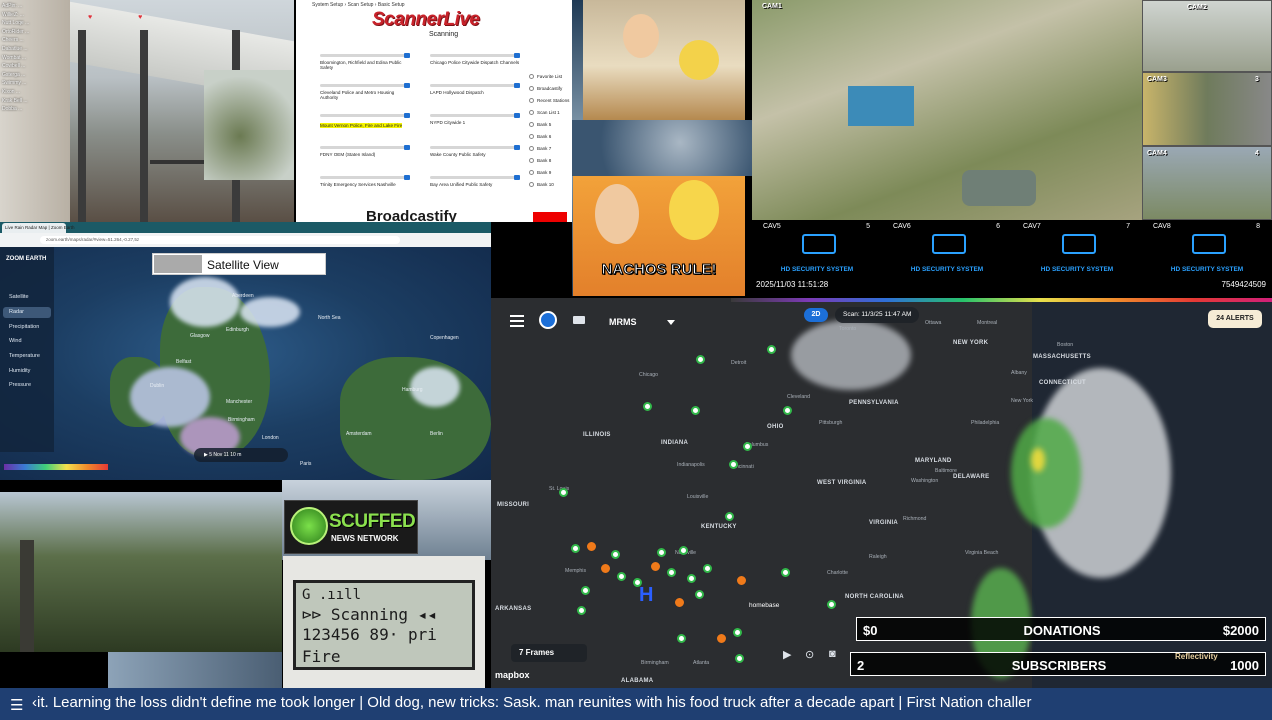  I want to click on menu-item-temperature: Temperature, so click(27, 356).